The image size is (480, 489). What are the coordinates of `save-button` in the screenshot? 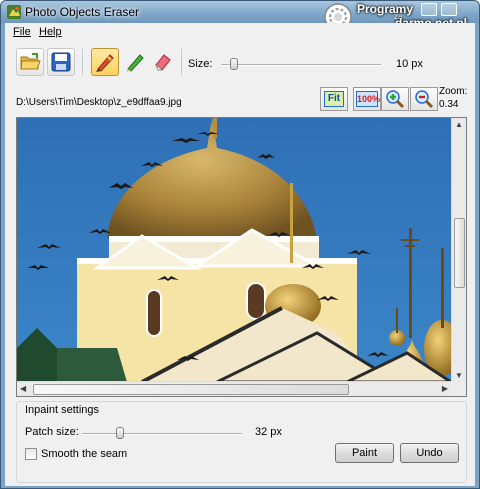 It's located at (61, 62).